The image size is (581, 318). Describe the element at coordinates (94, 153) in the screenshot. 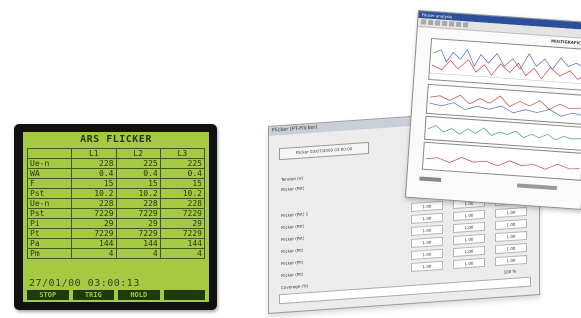

I see `lcd-column-header: L1` at that location.